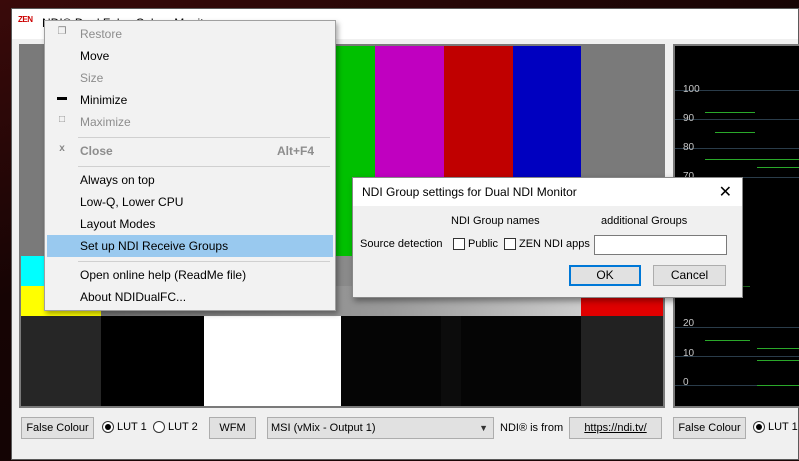  I want to click on additional-groups-input, so click(660, 245).